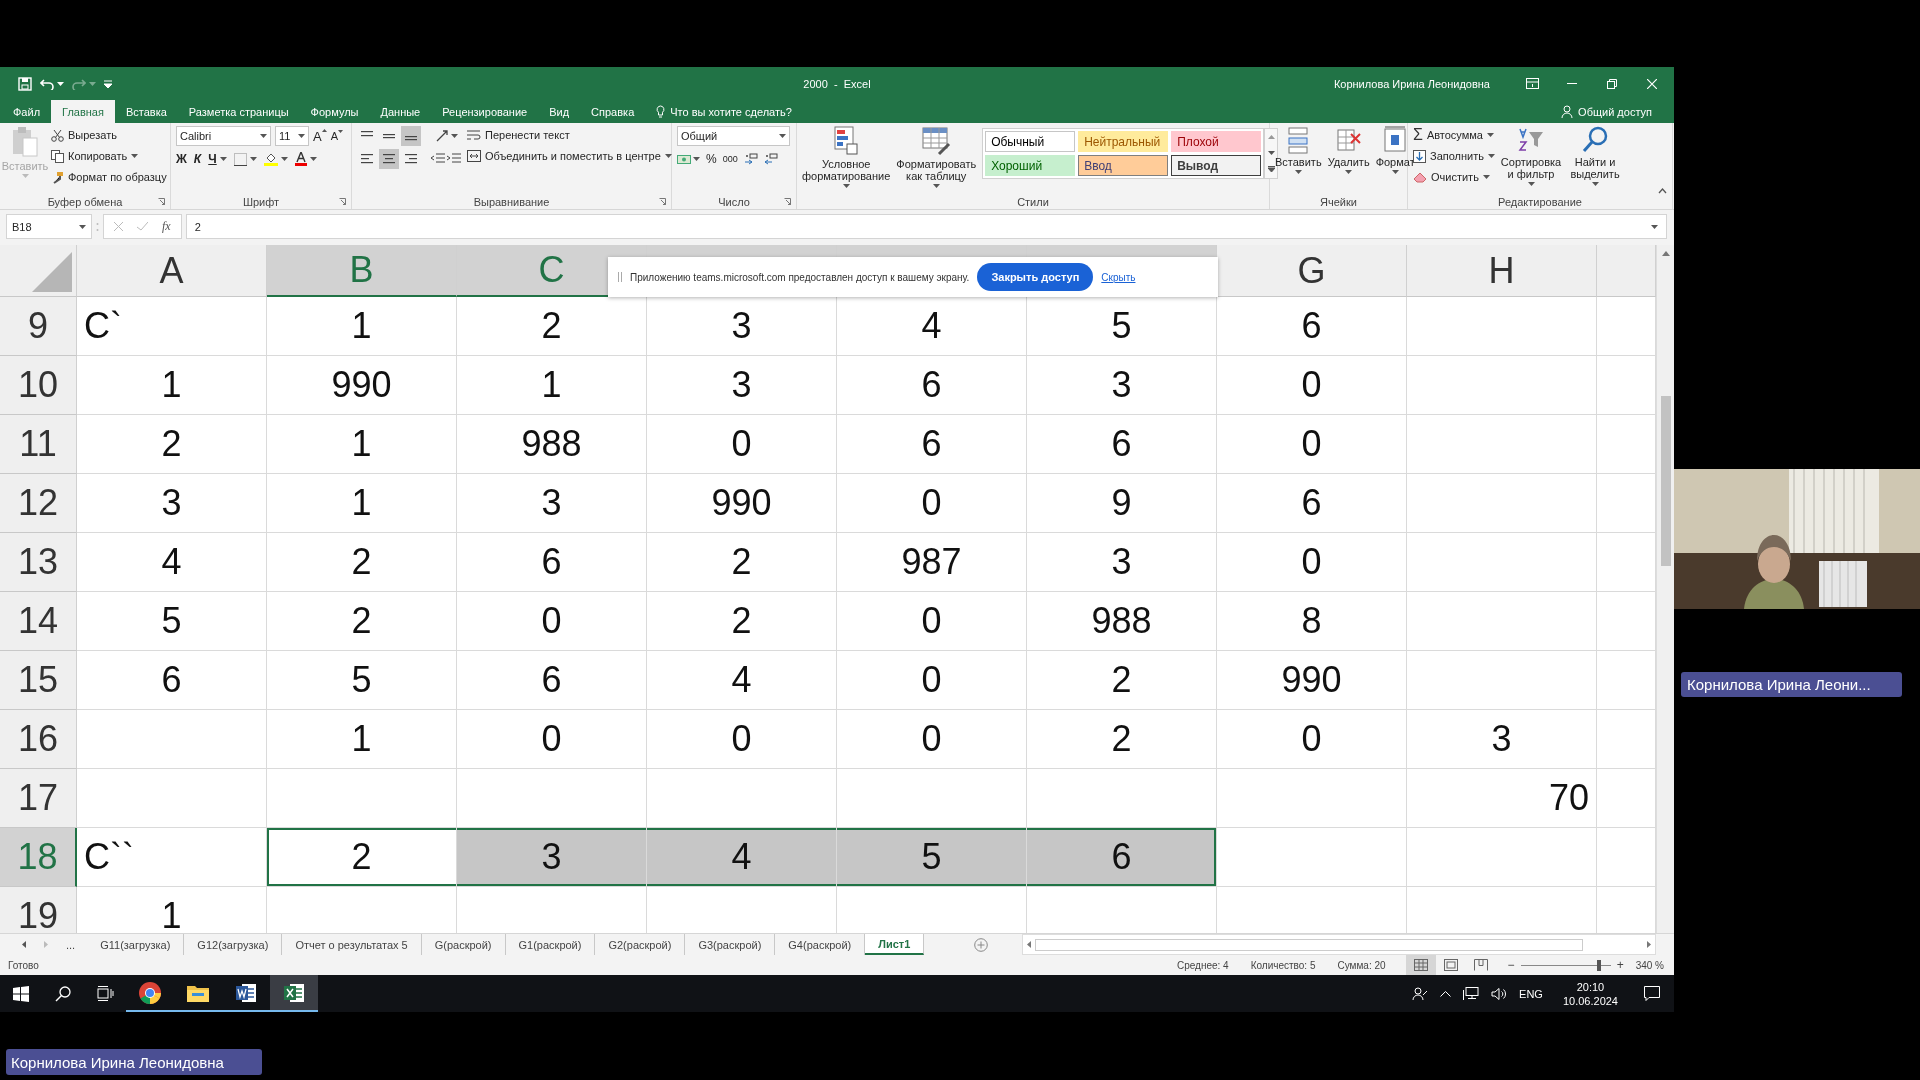 The height and width of the screenshot is (1080, 1920). Describe the element at coordinates (217, 159) in the screenshot. I see `underline-button: Ч` at that location.